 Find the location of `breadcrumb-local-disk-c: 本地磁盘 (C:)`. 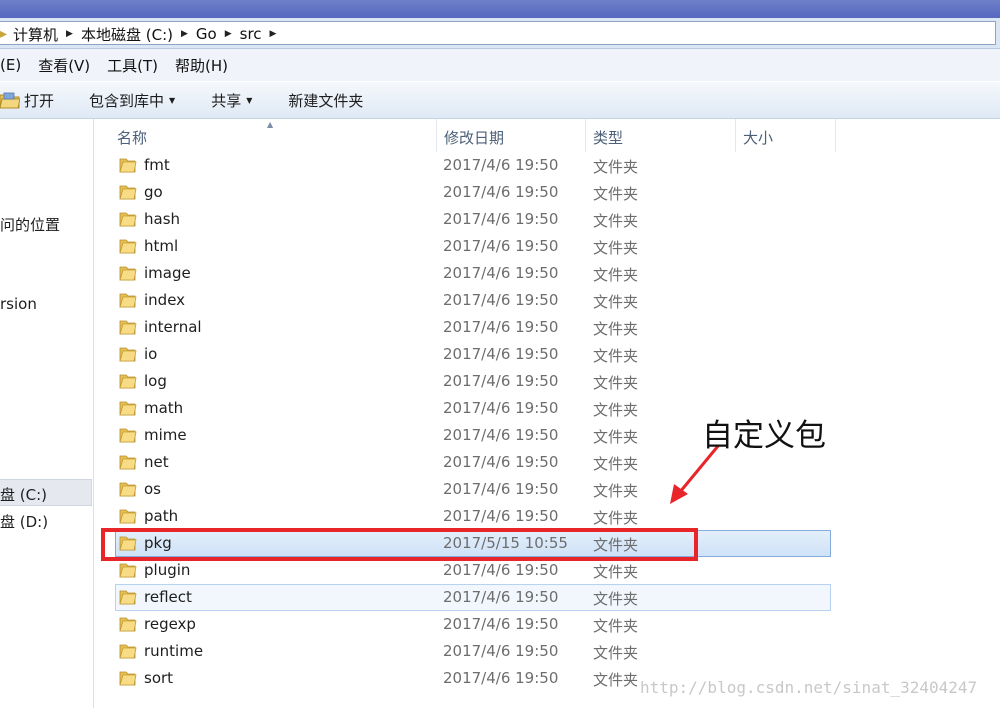

breadcrumb-local-disk-c: 本地磁盘 (C:) is located at coordinates (127, 34).